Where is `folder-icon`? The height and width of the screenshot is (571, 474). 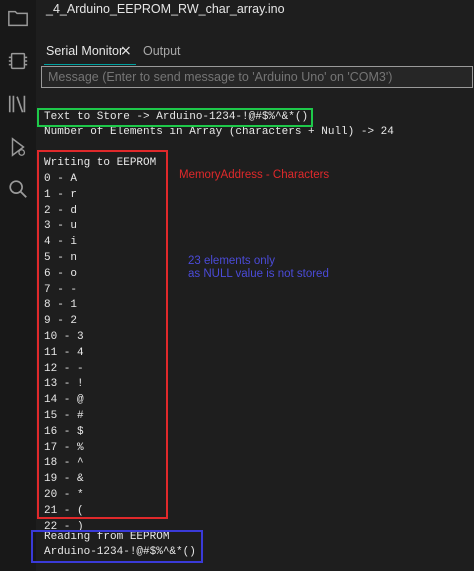 folder-icon is located at coordinates (18, 18).